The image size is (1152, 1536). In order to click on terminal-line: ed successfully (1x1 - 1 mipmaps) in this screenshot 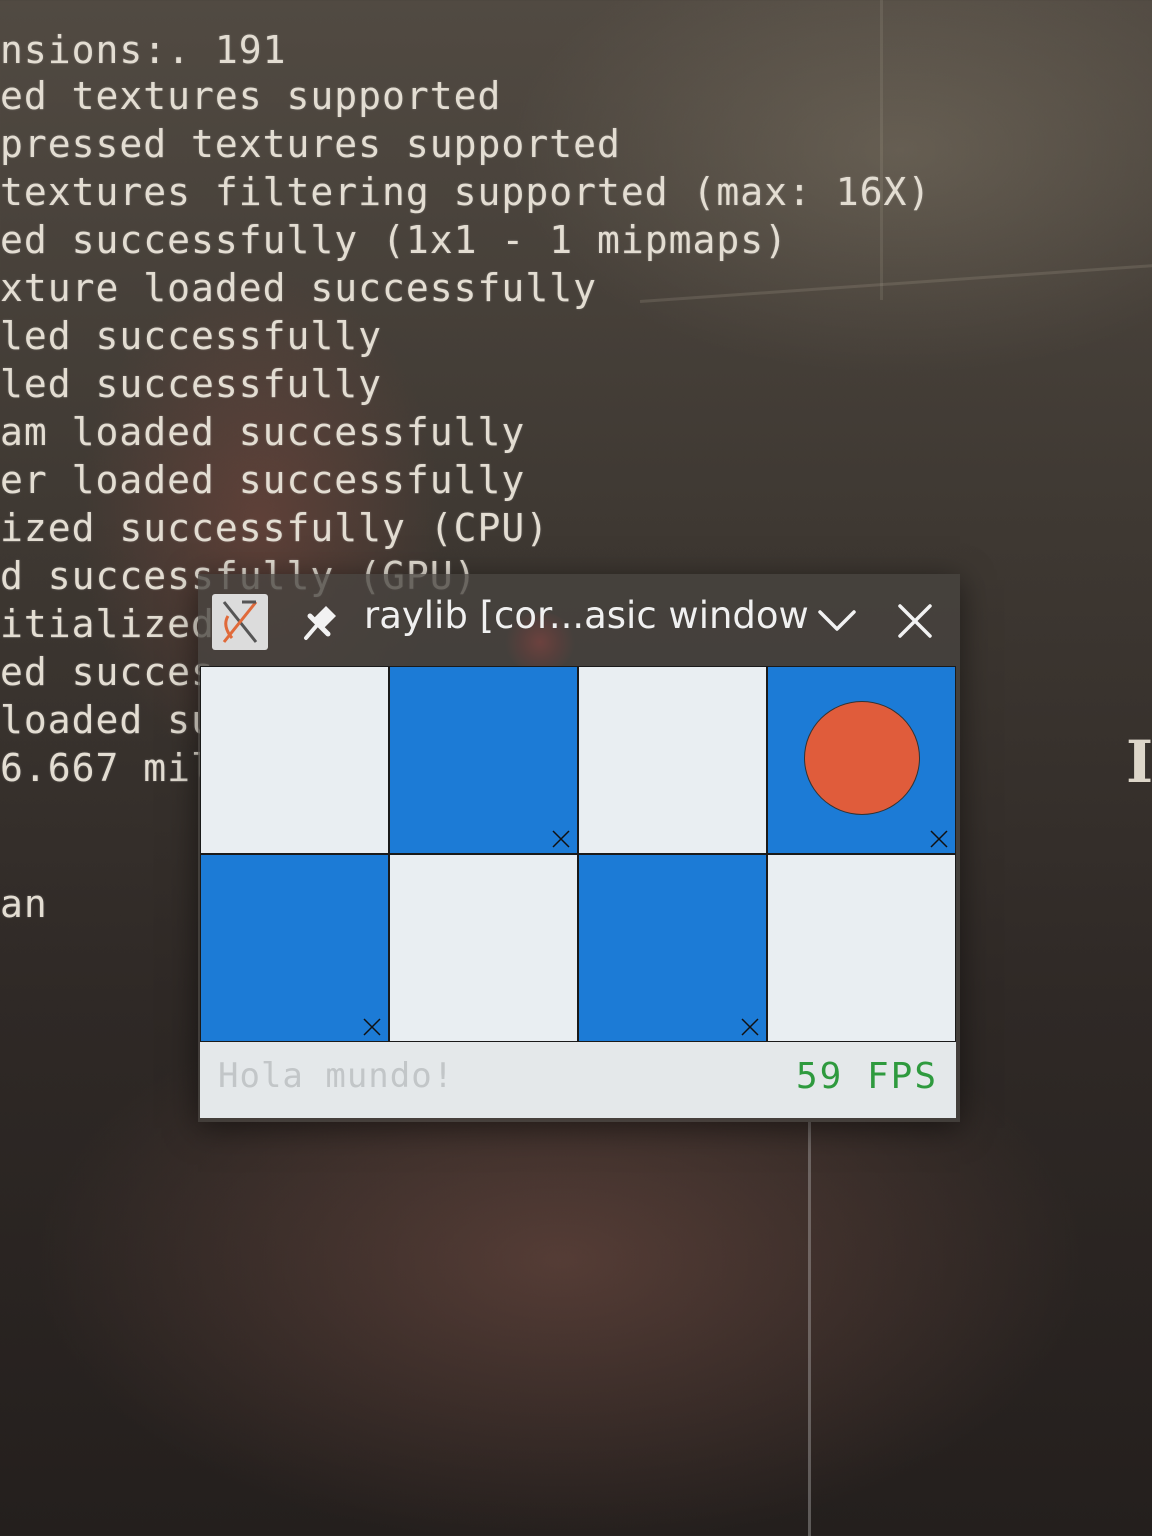, I will do `click(394, 240)`.